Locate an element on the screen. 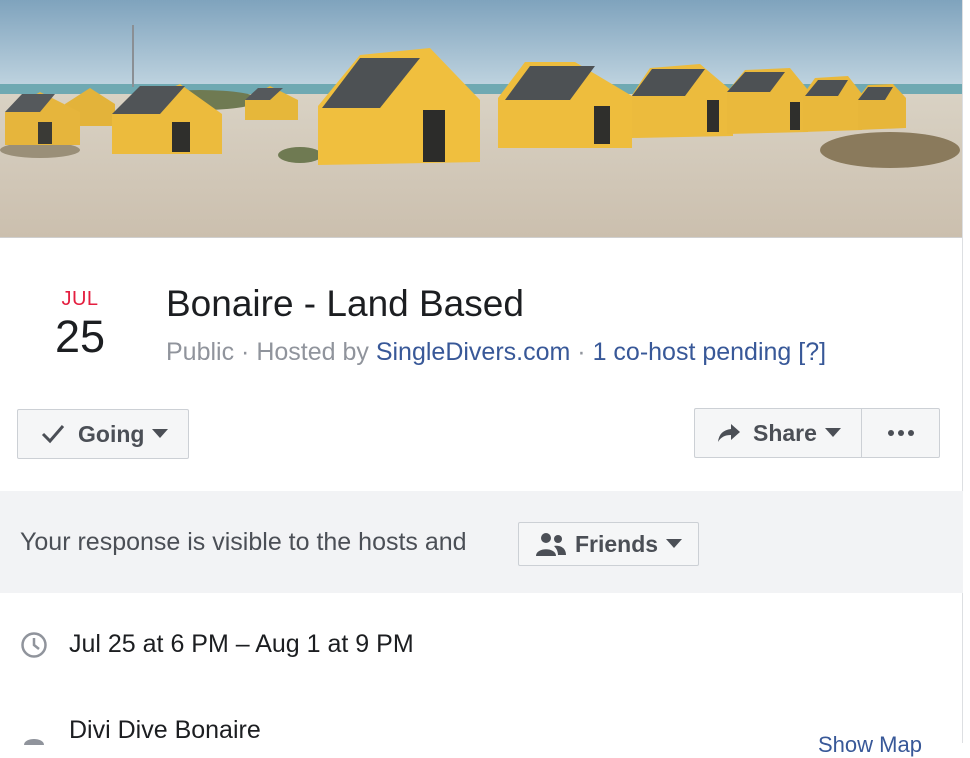  event-privacy: Public is located at coordinates (200, 352).